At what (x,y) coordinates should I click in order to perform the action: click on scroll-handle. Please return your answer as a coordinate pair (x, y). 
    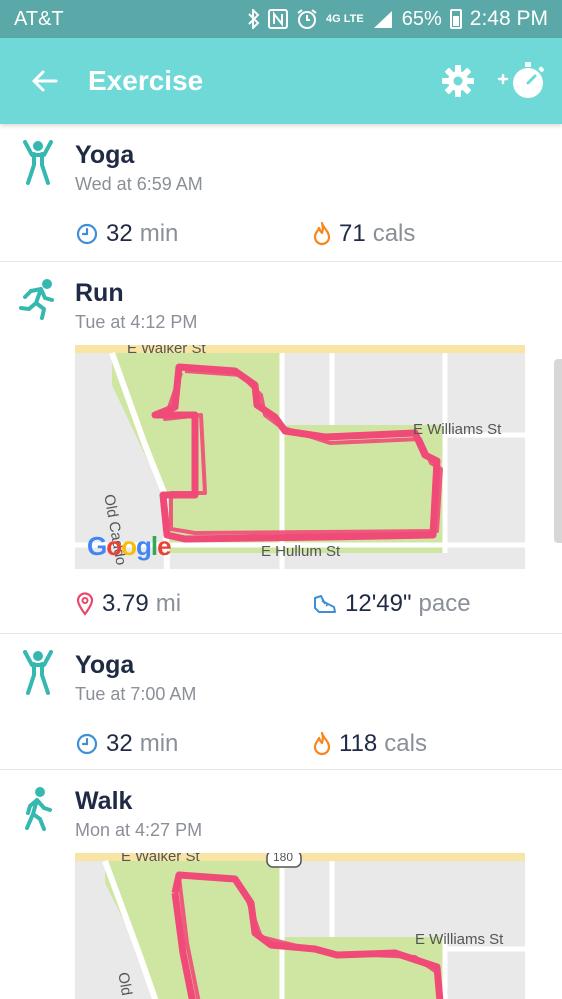
    Looking at the image, I should click on (558, 451).